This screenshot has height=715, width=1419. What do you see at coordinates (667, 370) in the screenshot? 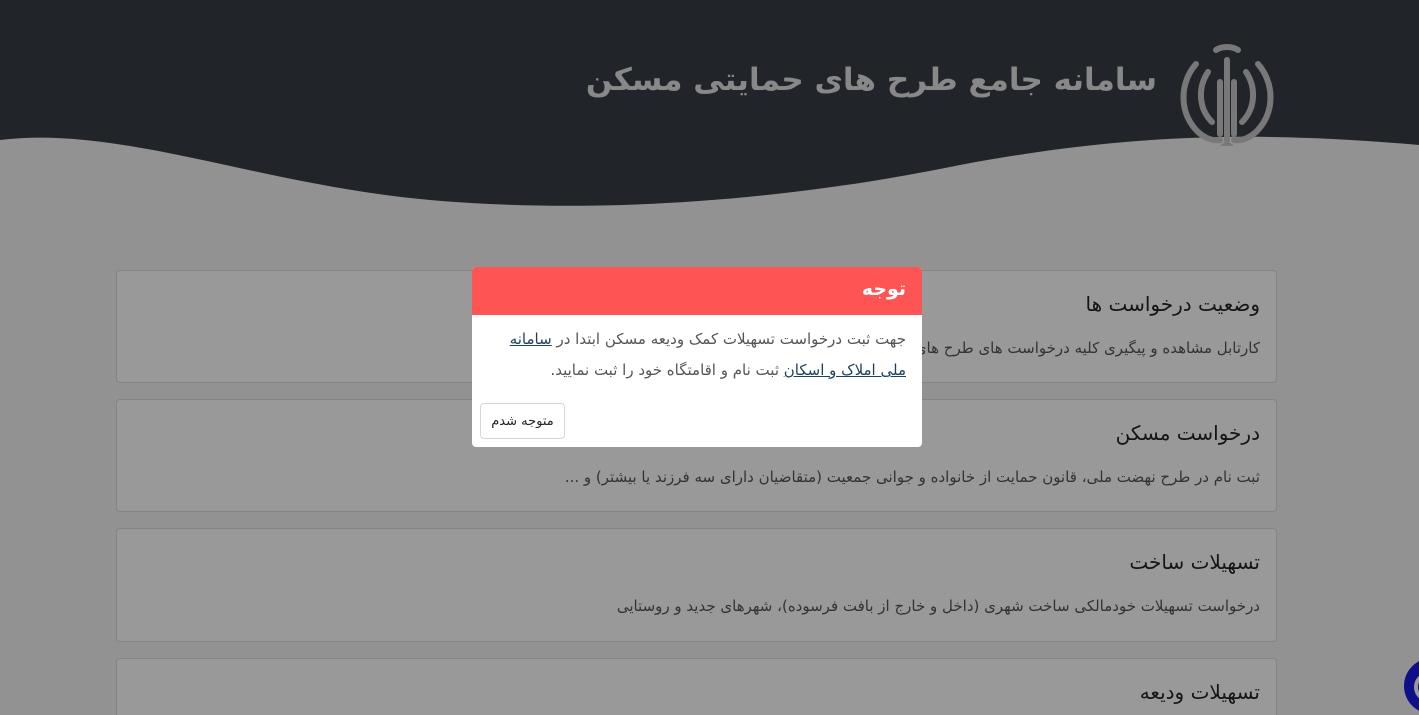
I see `modal-message-end: ثبت نام و اقامتگاه خود را ثبت نمایید.` at bounding box center [667, 370].